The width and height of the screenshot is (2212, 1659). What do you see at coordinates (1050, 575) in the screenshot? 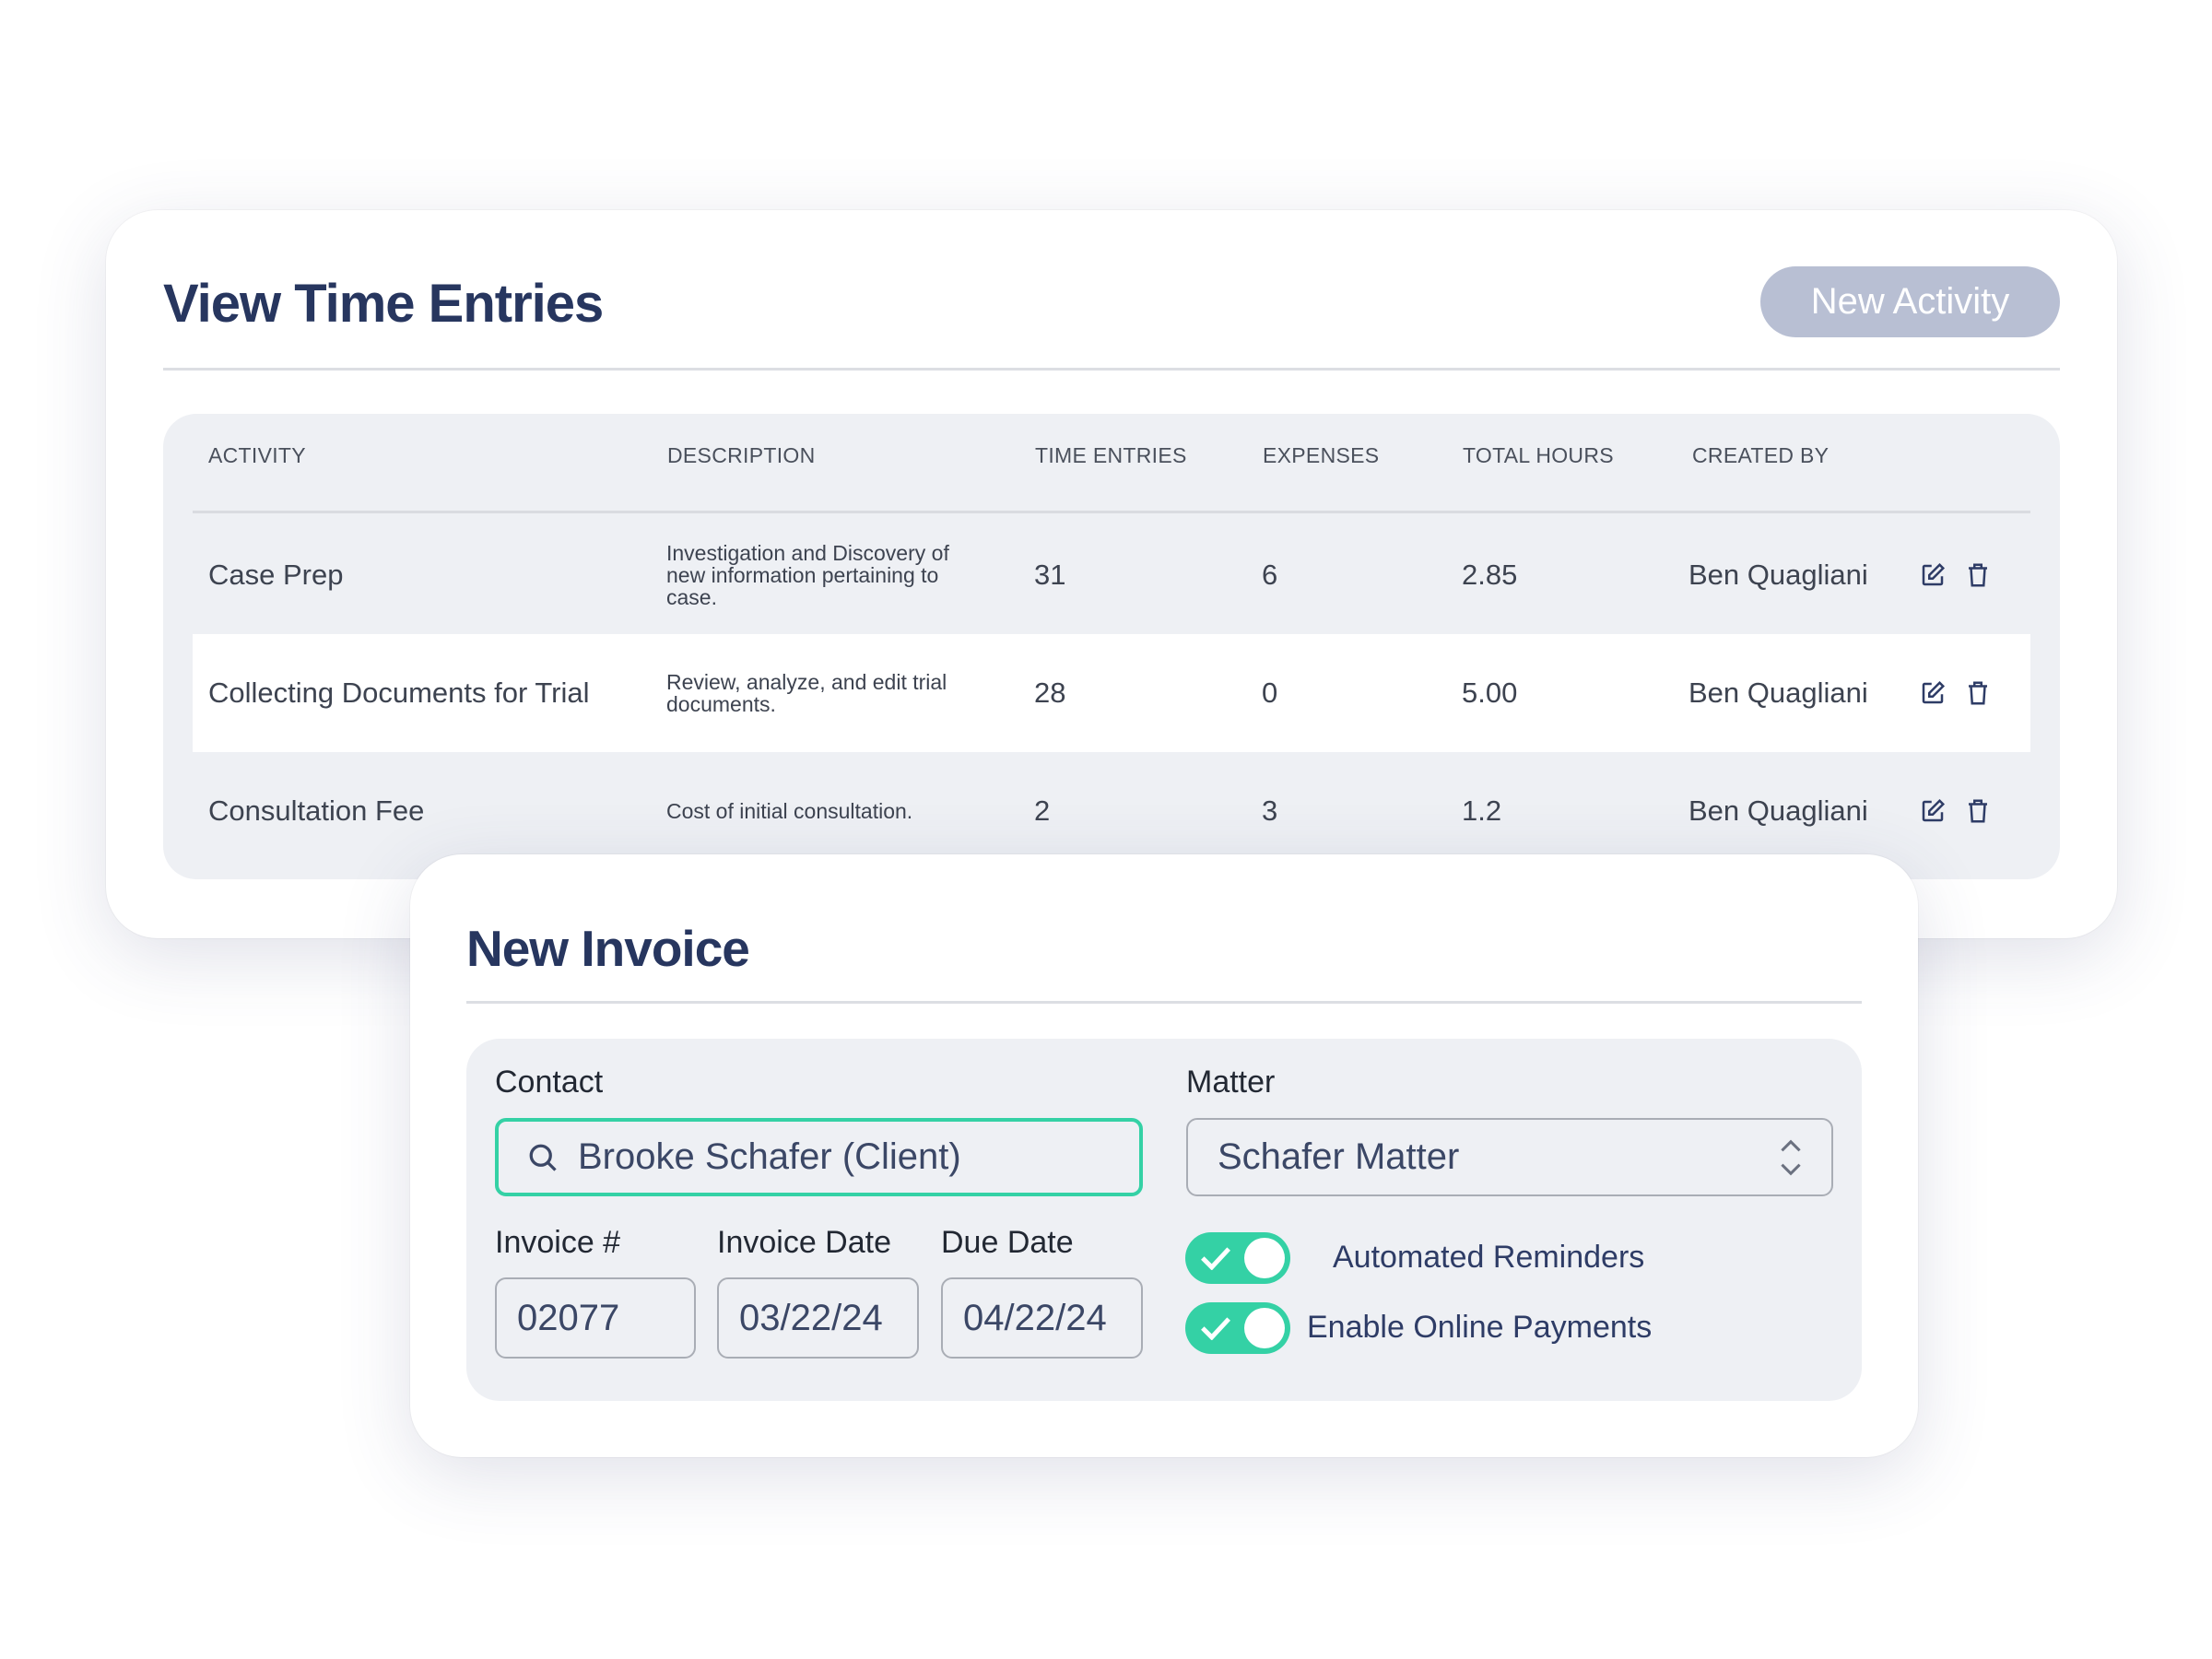
I see `time-entries-cell: 31` at bounding box center [1050, 575].